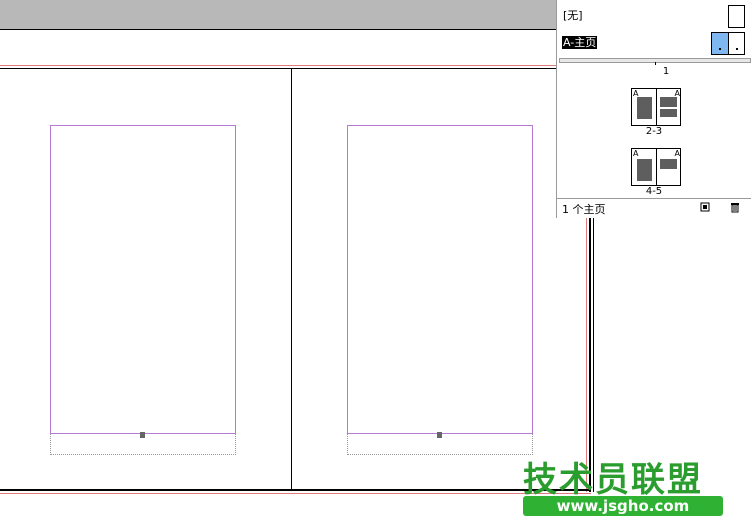  I want to click on watermark-title: 技术员联盟, so click(613, 480).